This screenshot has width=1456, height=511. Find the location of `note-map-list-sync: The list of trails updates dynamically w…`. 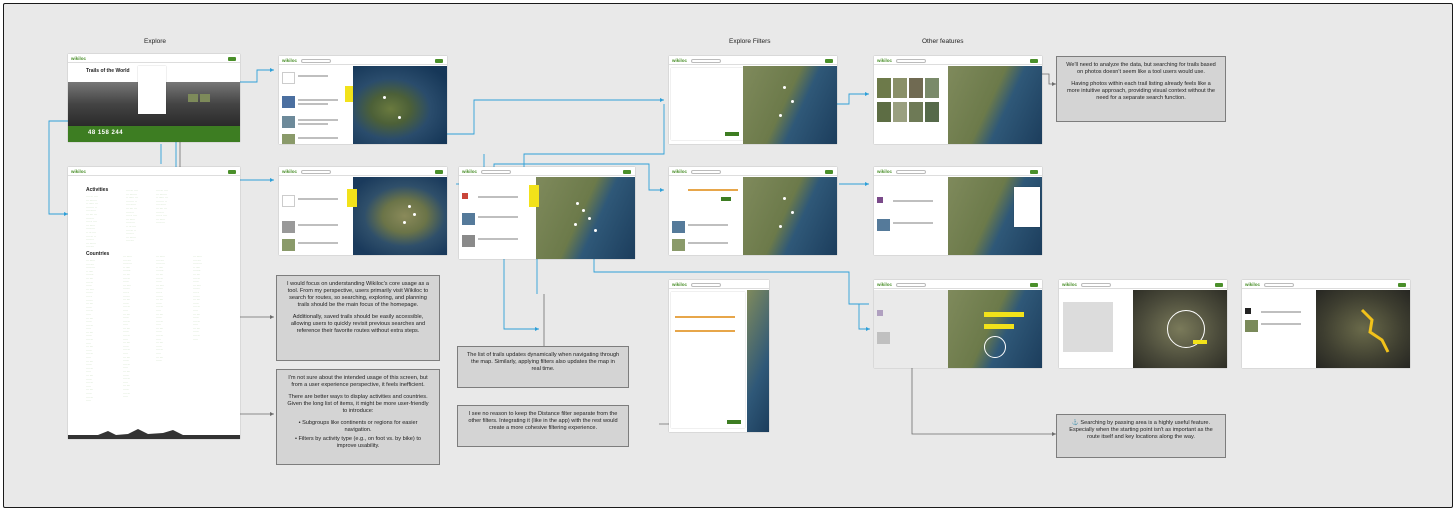

note-map-list-sync: The list of trails updates dynamically w… is located at coordinates (543, 367).